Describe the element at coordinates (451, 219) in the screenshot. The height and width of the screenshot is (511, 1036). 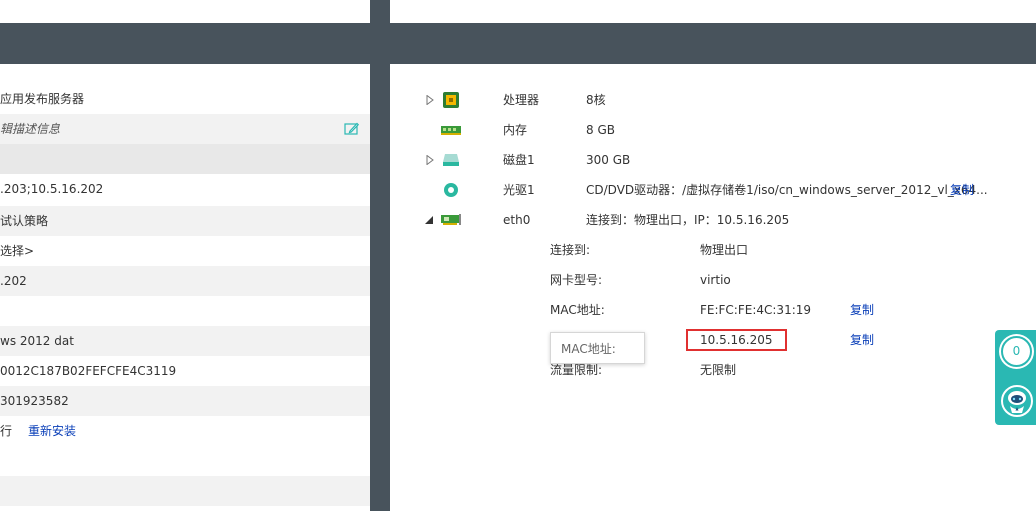
I see `network-card-icon` at that location.